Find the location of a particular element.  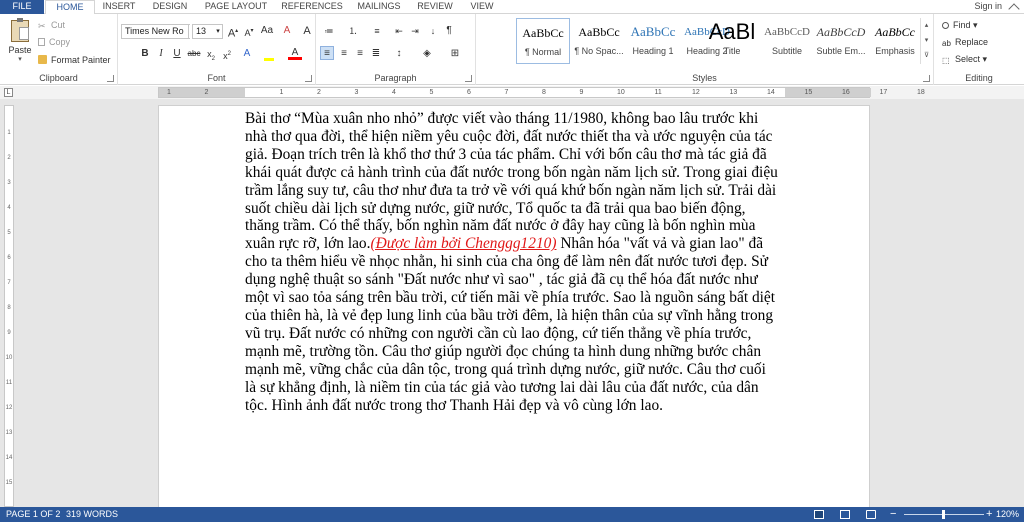

grow-font-icon: A▴ is located at coordinates (233, 32).